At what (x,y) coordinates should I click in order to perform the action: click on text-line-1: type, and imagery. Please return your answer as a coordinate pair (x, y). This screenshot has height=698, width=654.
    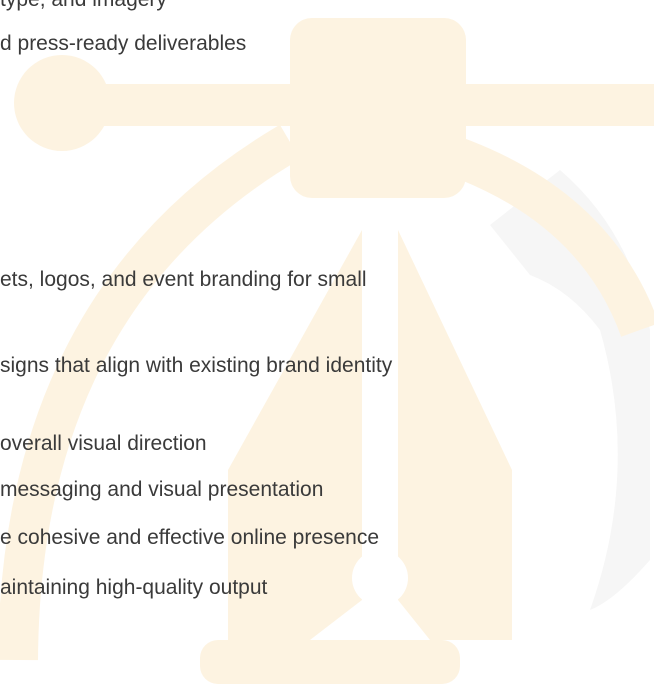
    Looking at the image, I should click on (83, 7).